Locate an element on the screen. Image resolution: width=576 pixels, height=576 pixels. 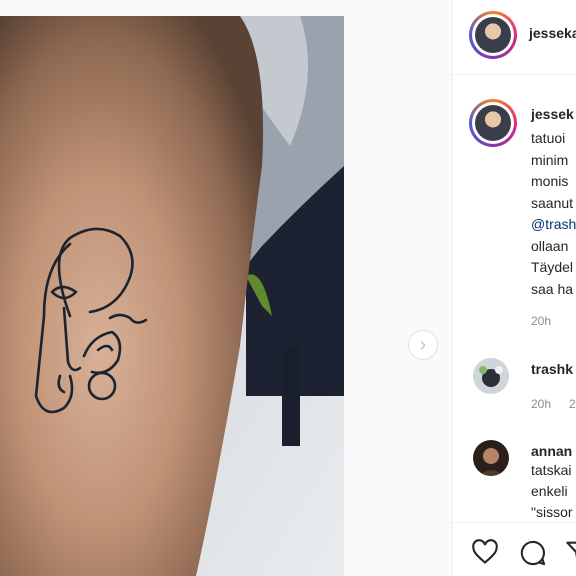
share-icon is located at coordinates (570, 554).